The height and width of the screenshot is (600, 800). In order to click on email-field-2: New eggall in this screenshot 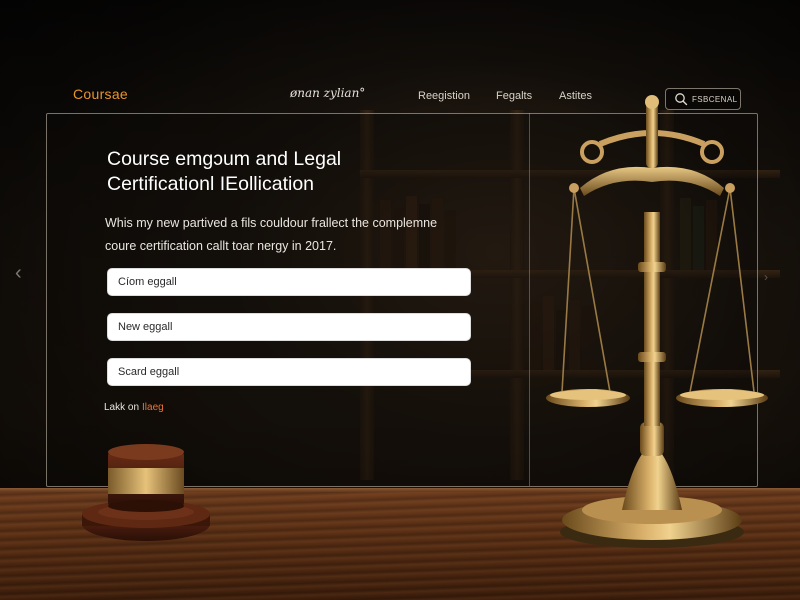, I will do `click(289, 327)`.